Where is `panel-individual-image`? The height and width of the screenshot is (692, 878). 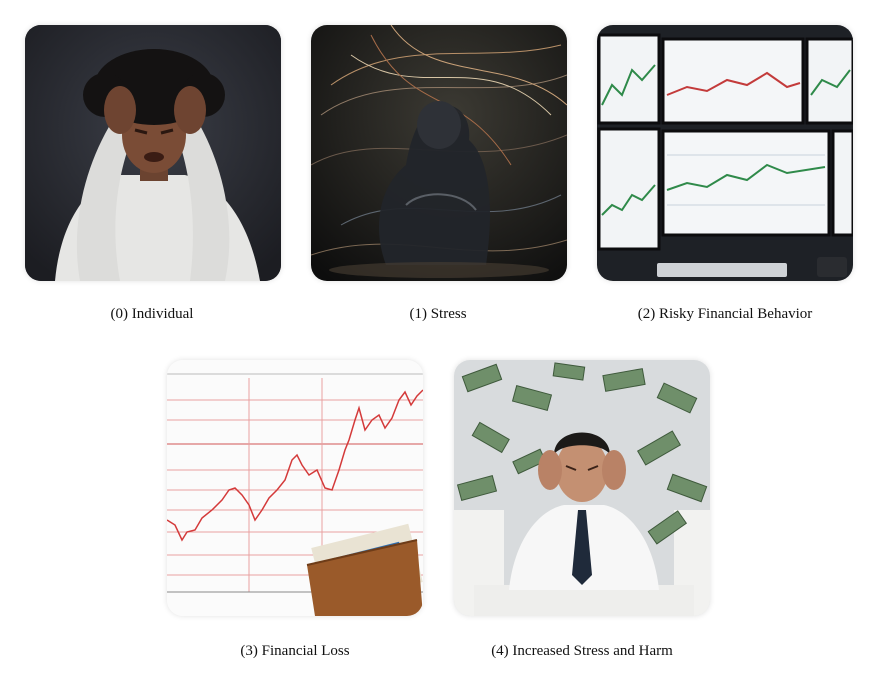 panel-individual-image is located at coordinates (153, 153).